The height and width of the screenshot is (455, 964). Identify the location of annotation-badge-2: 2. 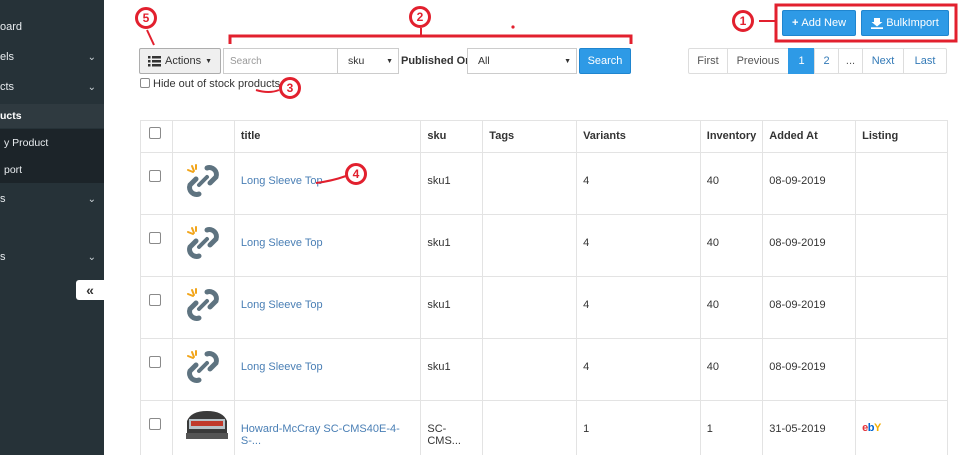
(420, 17).